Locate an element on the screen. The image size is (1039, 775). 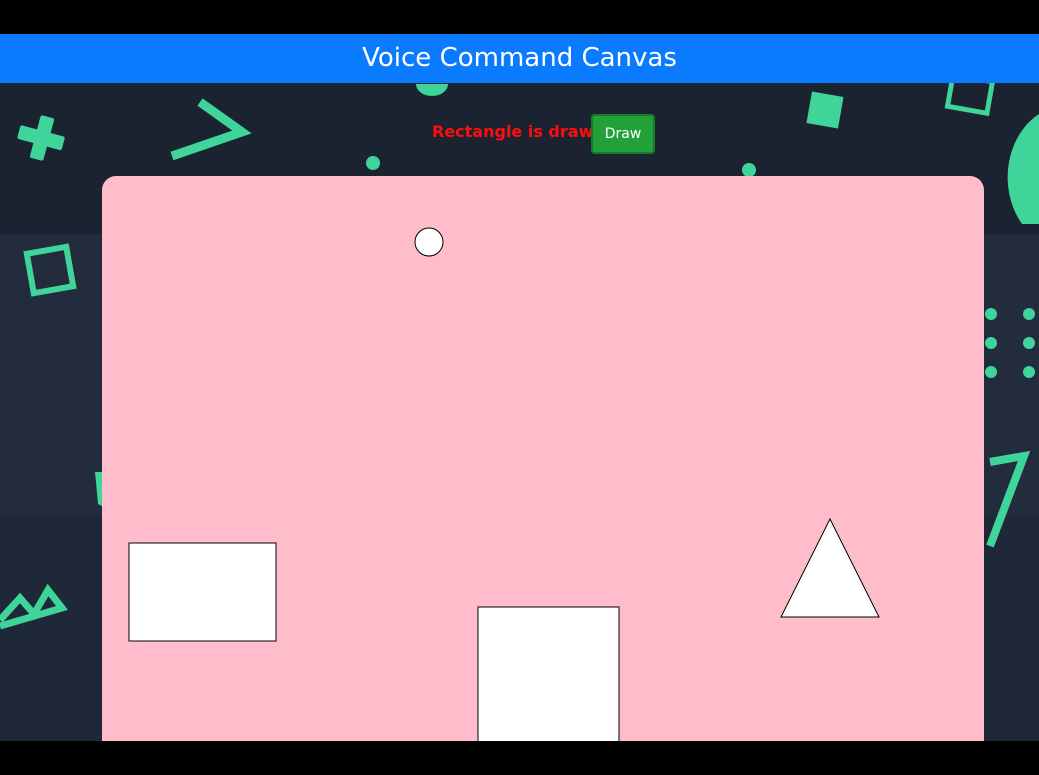
dot-grid-decoration-icon is located at coordinates (1010, 343).